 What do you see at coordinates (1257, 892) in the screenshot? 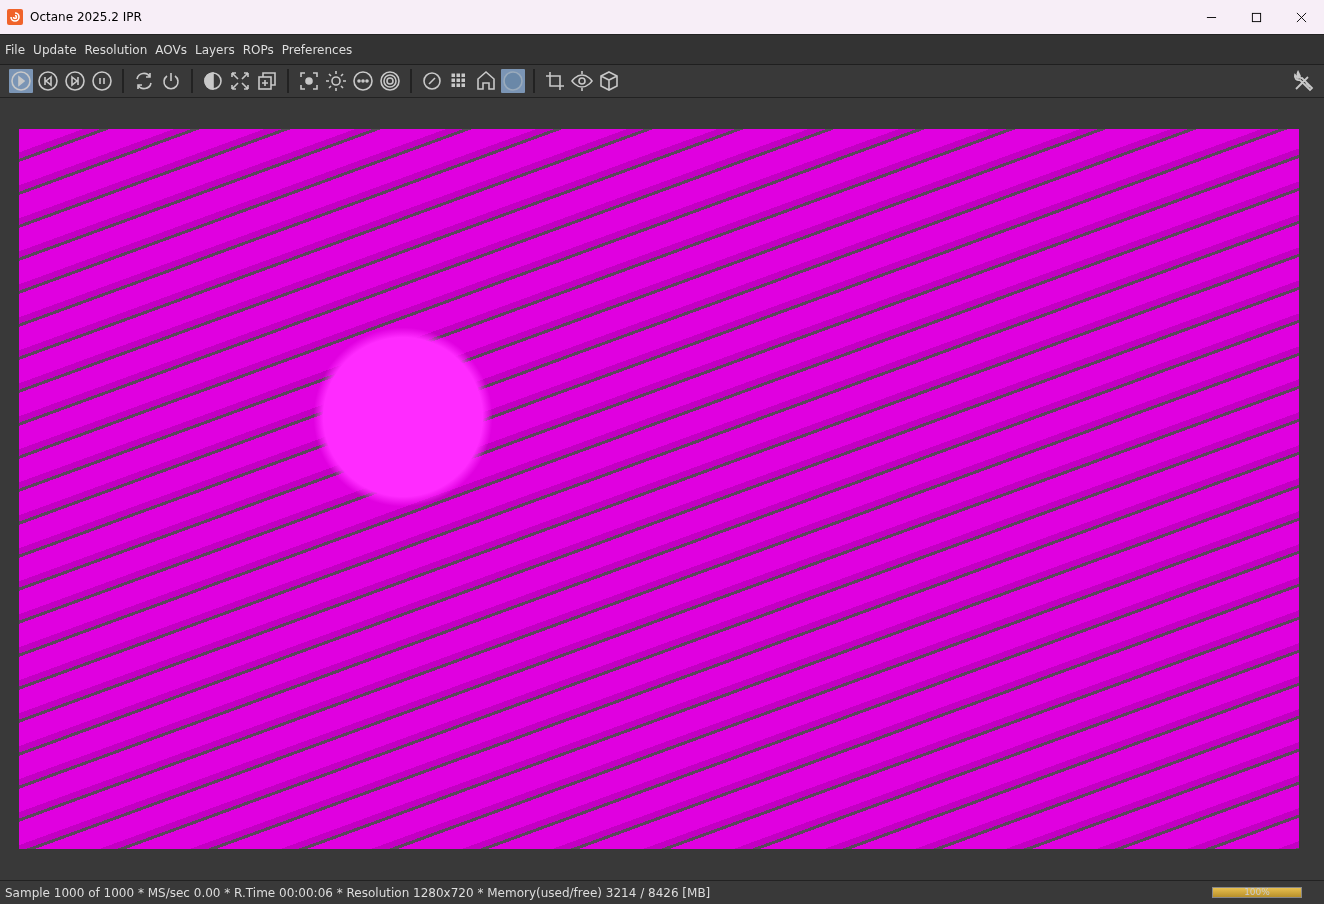
I see `progress-label: 100%` at bounding box center [1257, 892].